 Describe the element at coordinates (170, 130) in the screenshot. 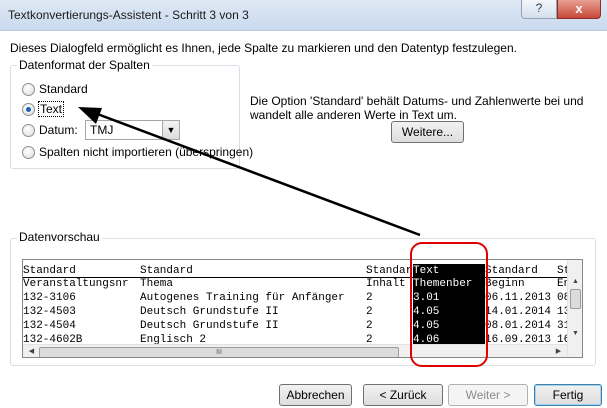

I see `chevron-down-icon: ▼` at that location.